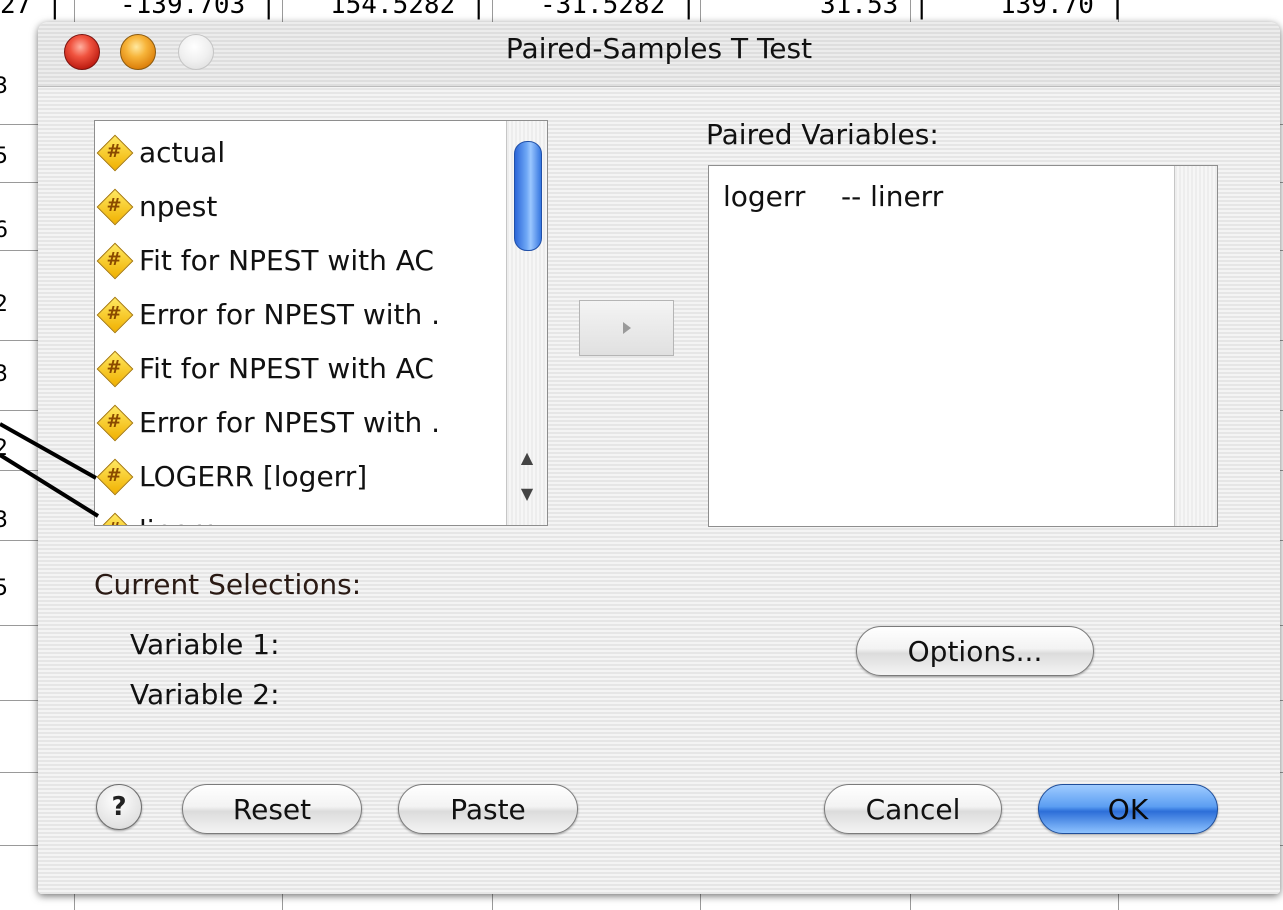 Image resolution: width=1283 pixels, height=910 pixels. I want to click on source-list-scrollbar: ▲ ▼, so click(526, 323).